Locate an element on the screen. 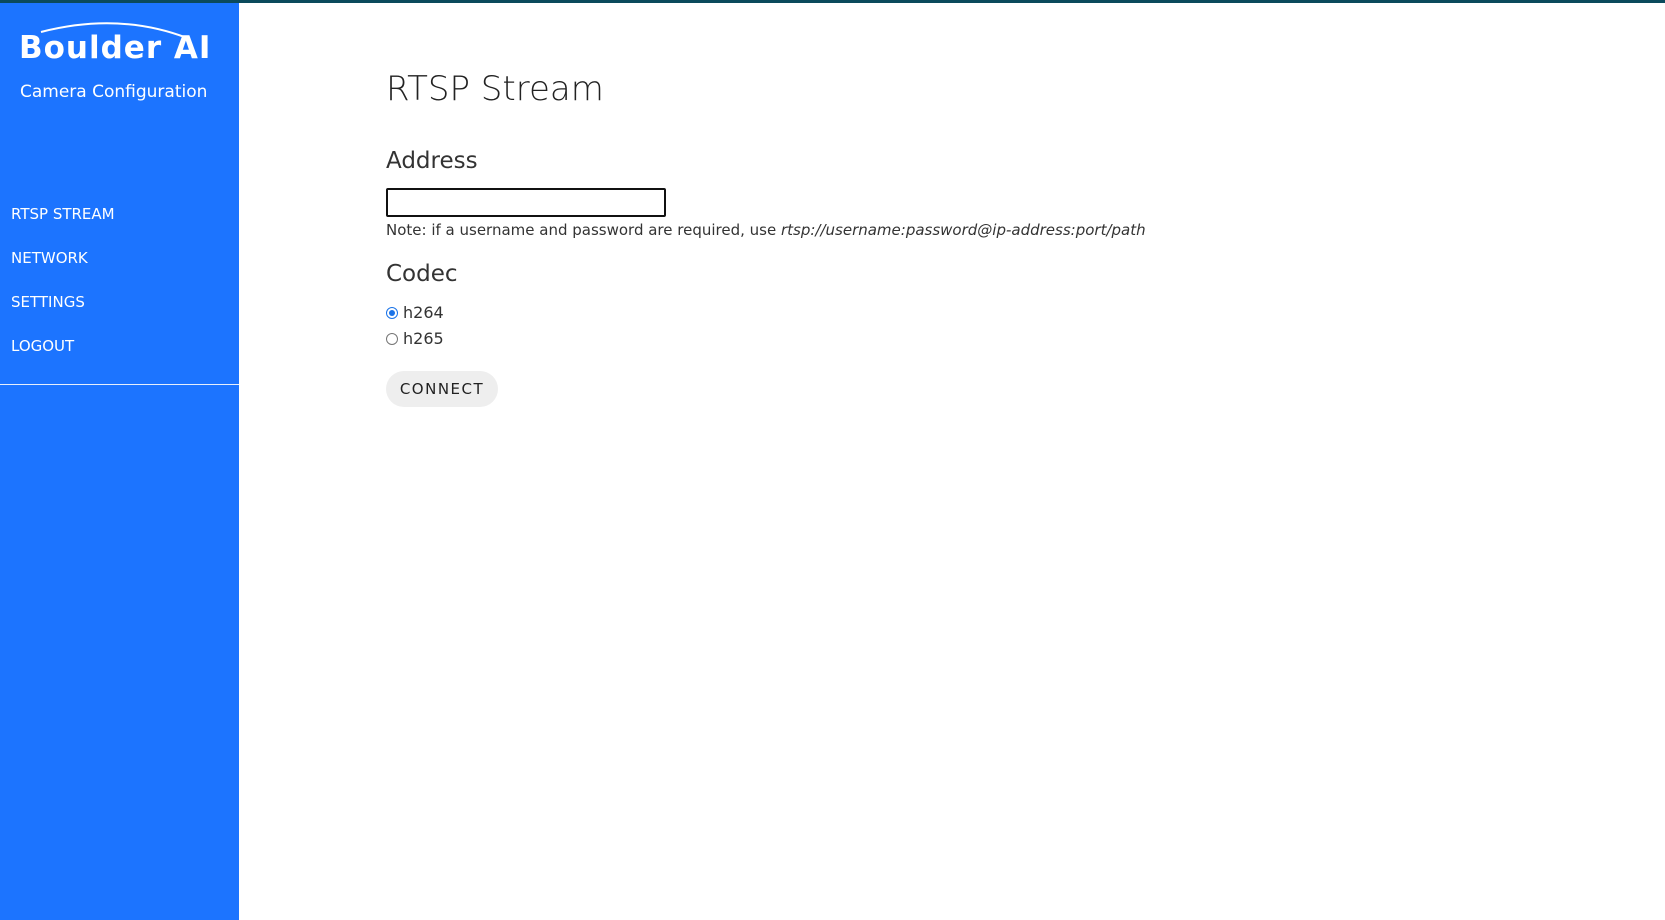  codec-option-label: h265 is located at coordinates (423, 338).